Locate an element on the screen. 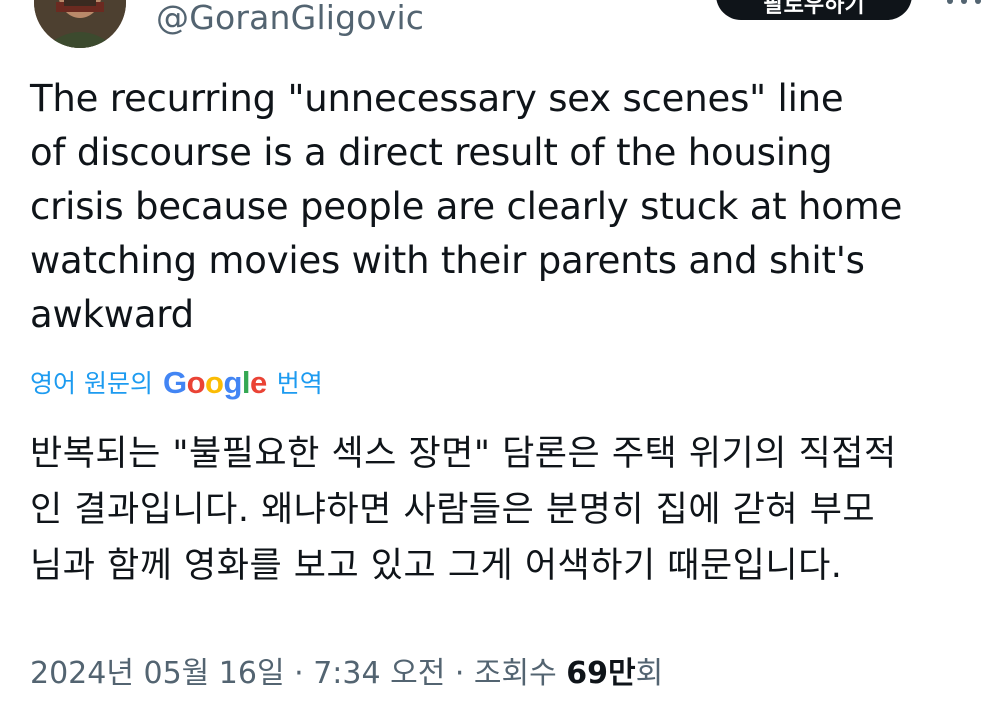 The width and height of the screenshot is (1000, 701). translated-text-line: 인 결과입니다. 왜냐하면 사람들은 분명히 집에 갇혀 부모 is located at coordinates (453, 510).